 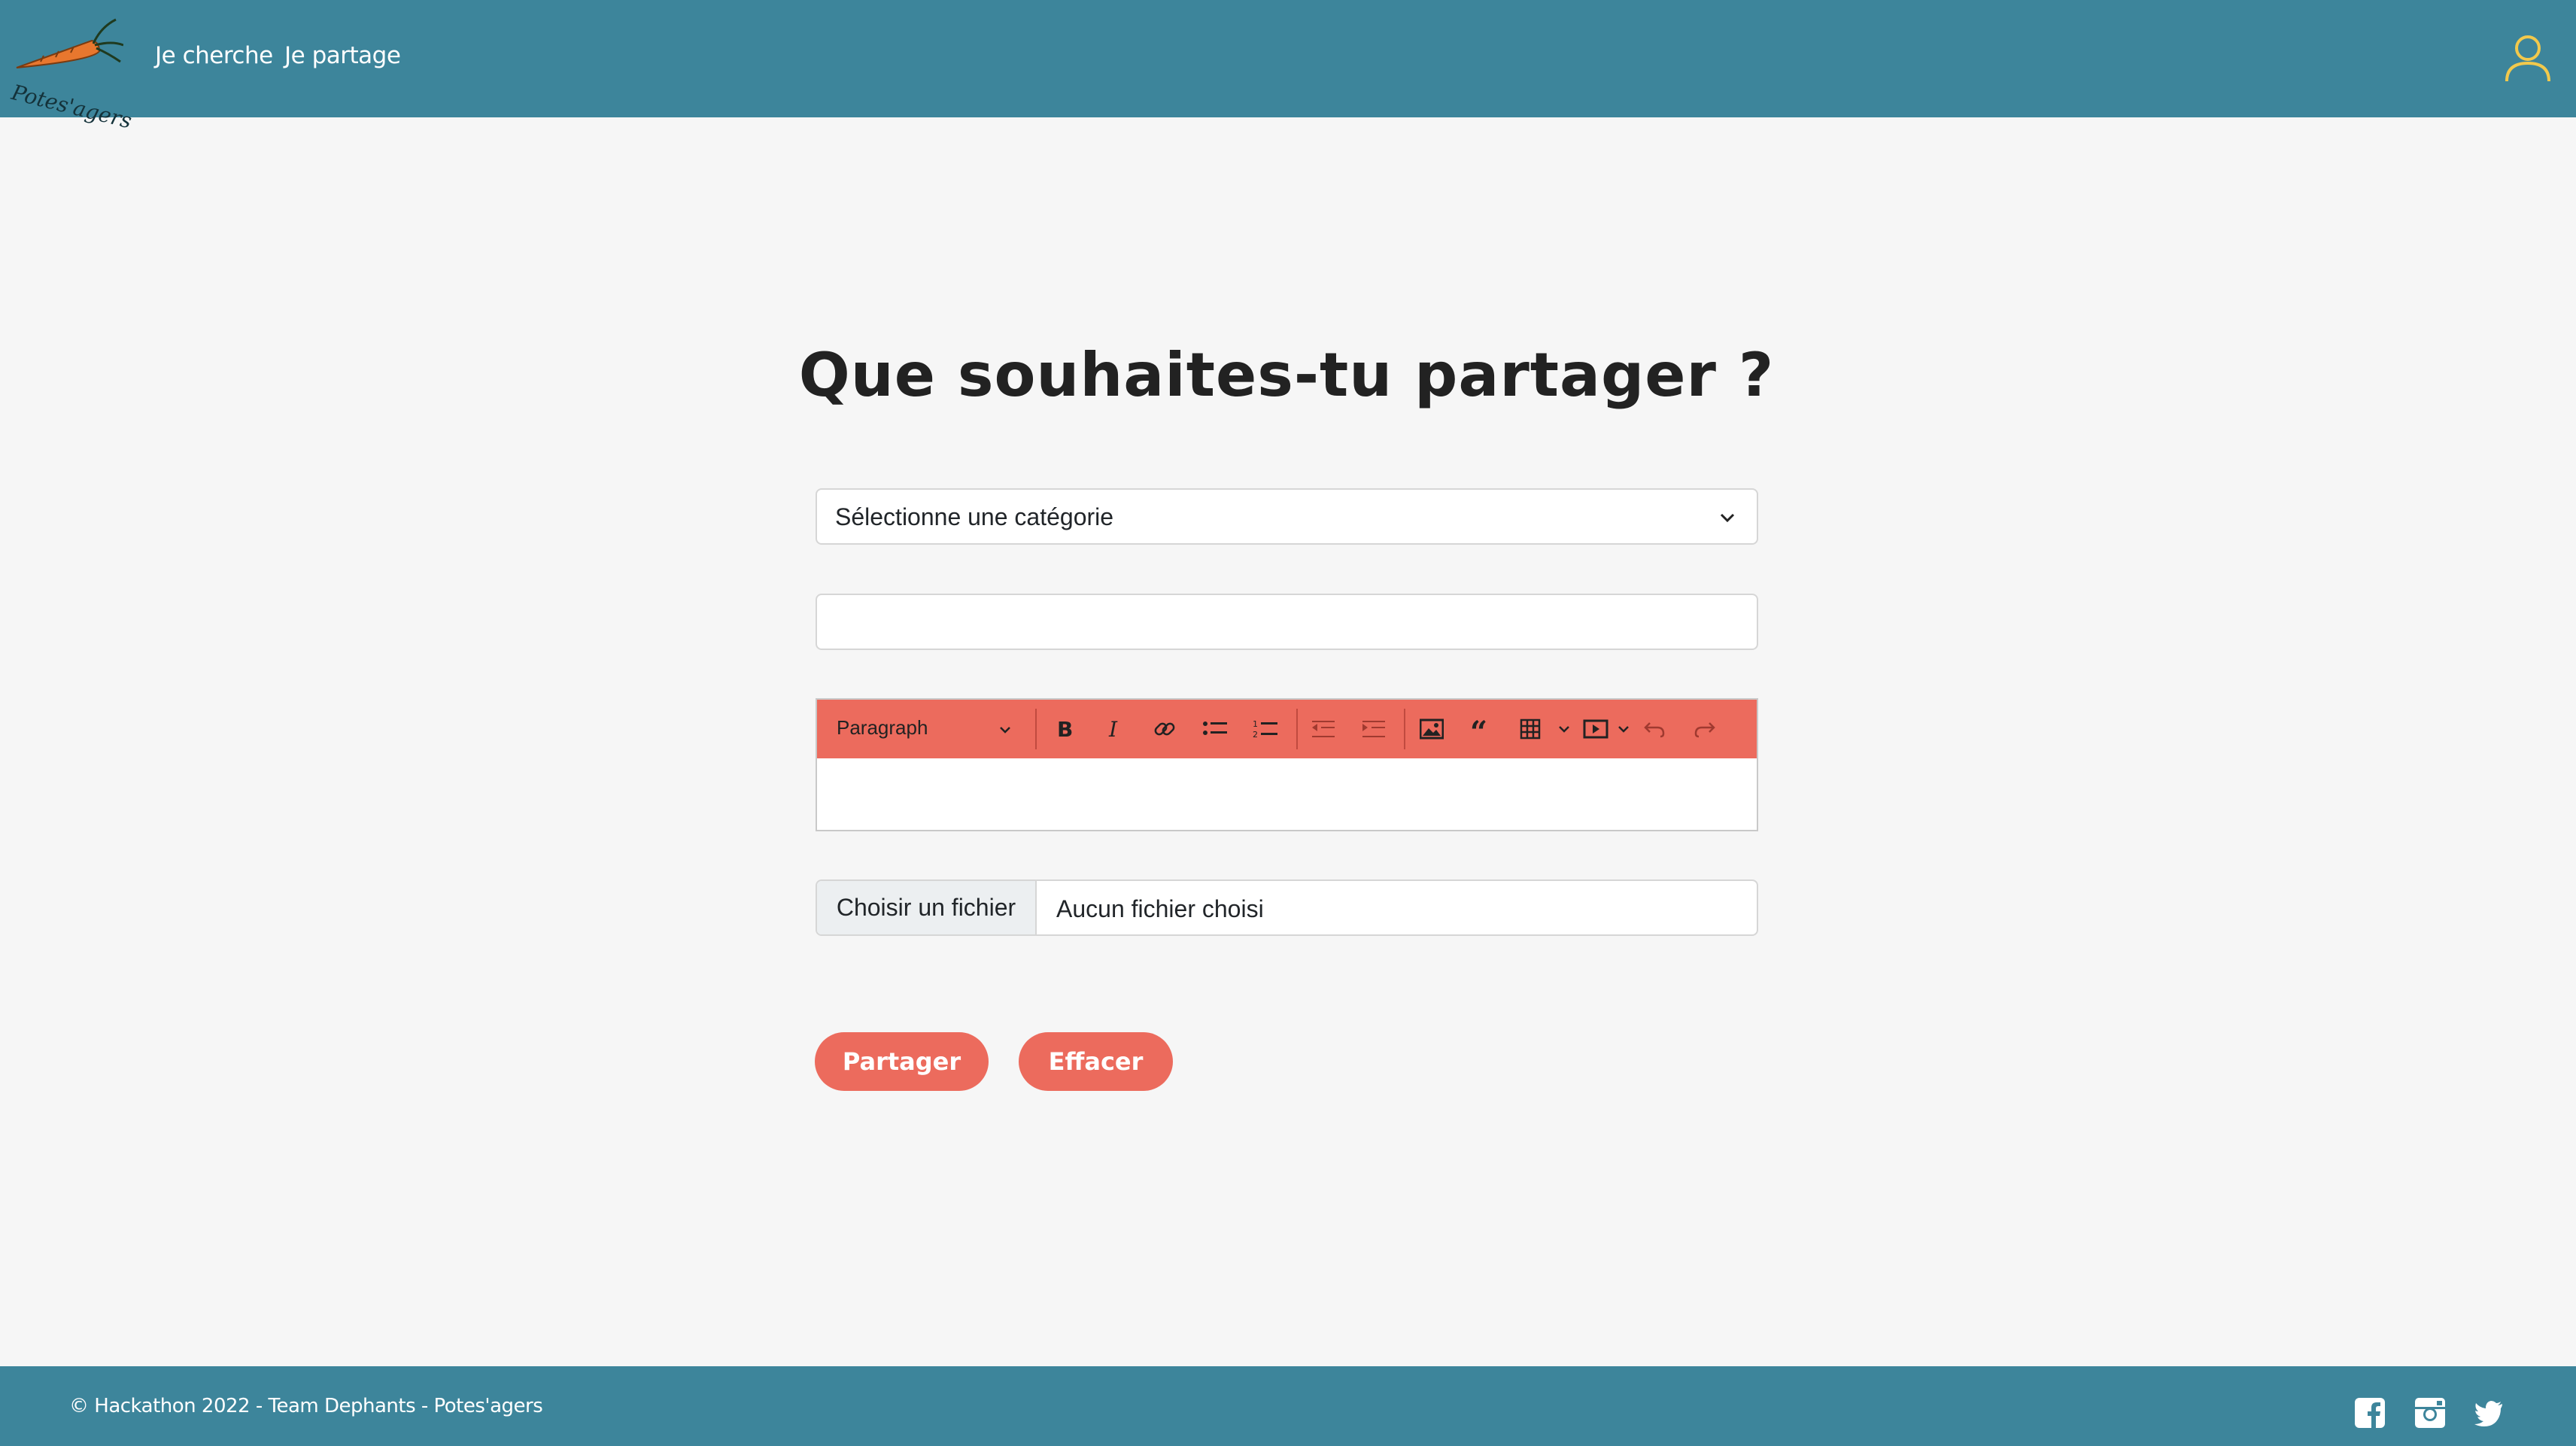 I want to click on table-icon, so click(x=1533, y=729).